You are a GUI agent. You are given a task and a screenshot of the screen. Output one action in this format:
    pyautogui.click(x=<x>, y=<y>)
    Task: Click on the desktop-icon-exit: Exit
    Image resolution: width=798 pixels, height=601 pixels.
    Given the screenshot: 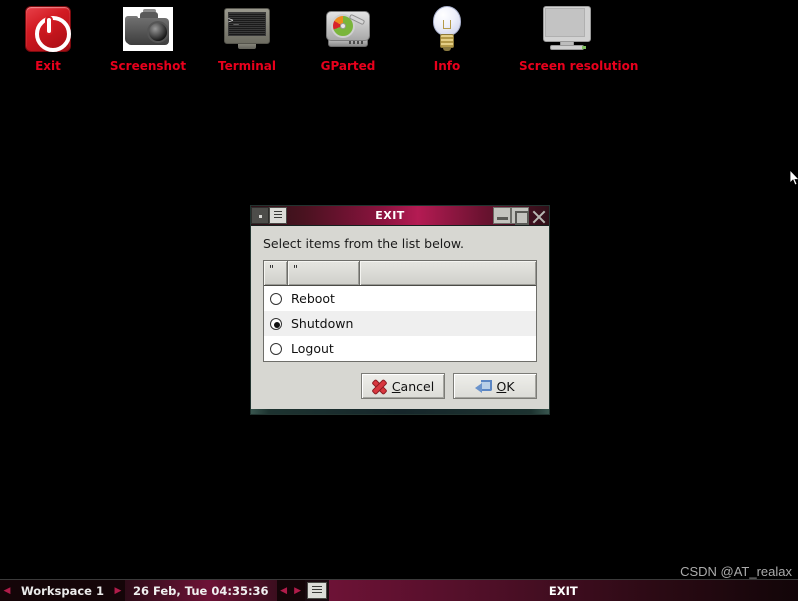 What is the action you would take?
    pyautogui.click(x=48, y=38)
    